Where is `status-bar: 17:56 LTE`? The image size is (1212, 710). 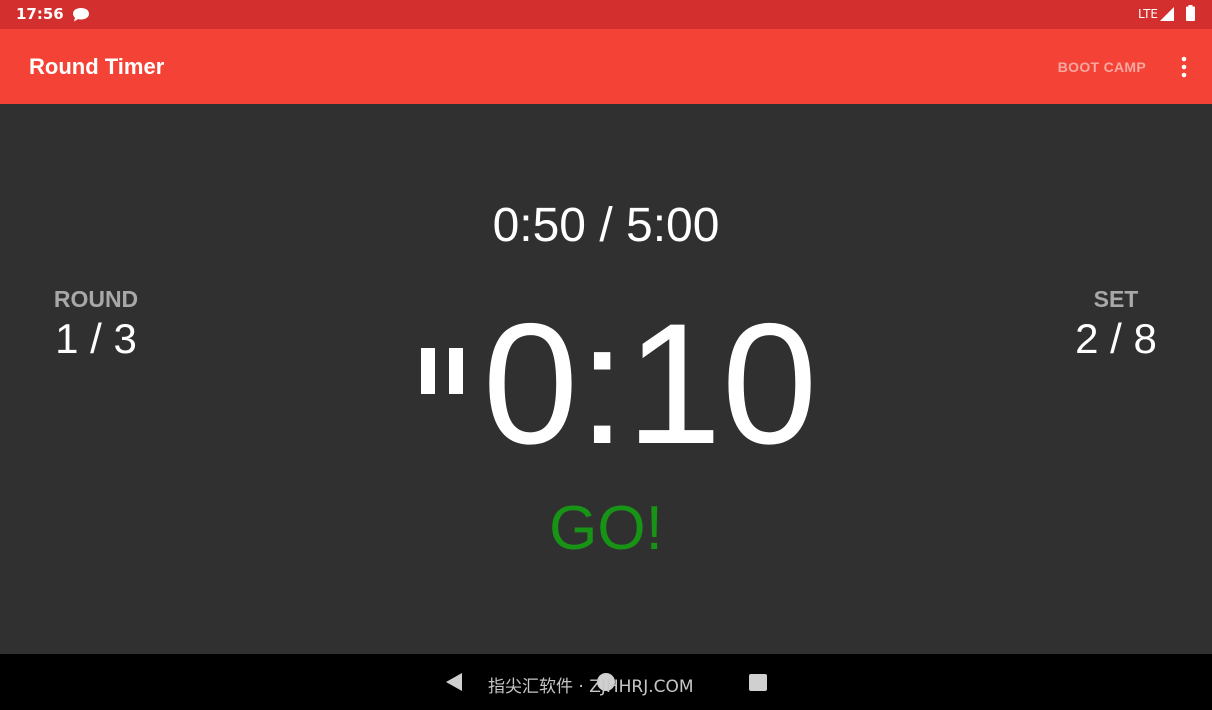
status-bar: 17:56 LTE is located at coordinates (606, 14).